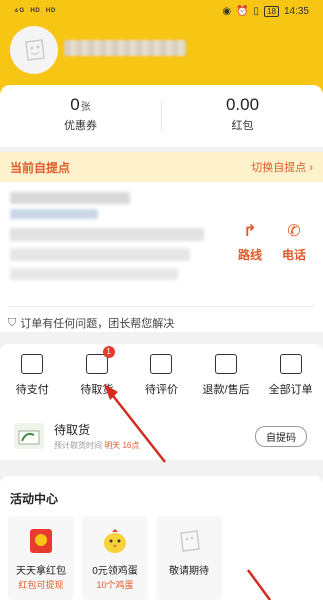 This screenshot has height=600, width=323. What do you see at coordinates (72, 430) in the screenshot?
I see `pending-title: 待取货` at bounding box center [72, 430].